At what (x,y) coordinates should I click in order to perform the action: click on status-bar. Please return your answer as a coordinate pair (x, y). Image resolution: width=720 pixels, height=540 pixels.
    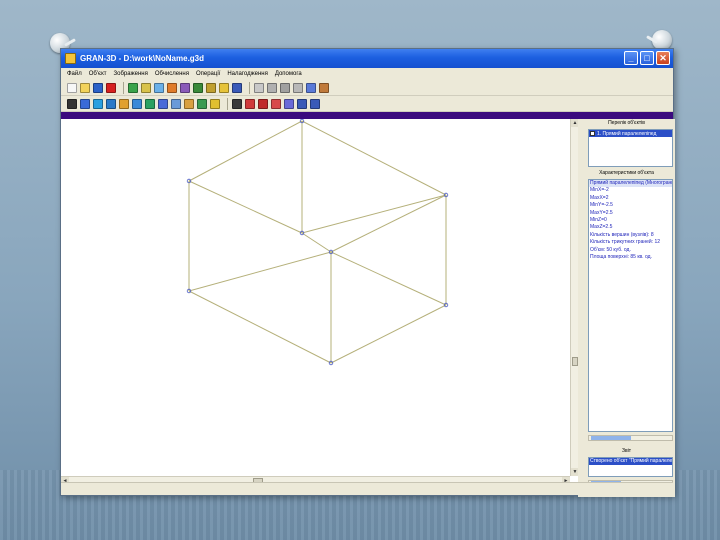
    Looking at the image, I should click on (367, 488).